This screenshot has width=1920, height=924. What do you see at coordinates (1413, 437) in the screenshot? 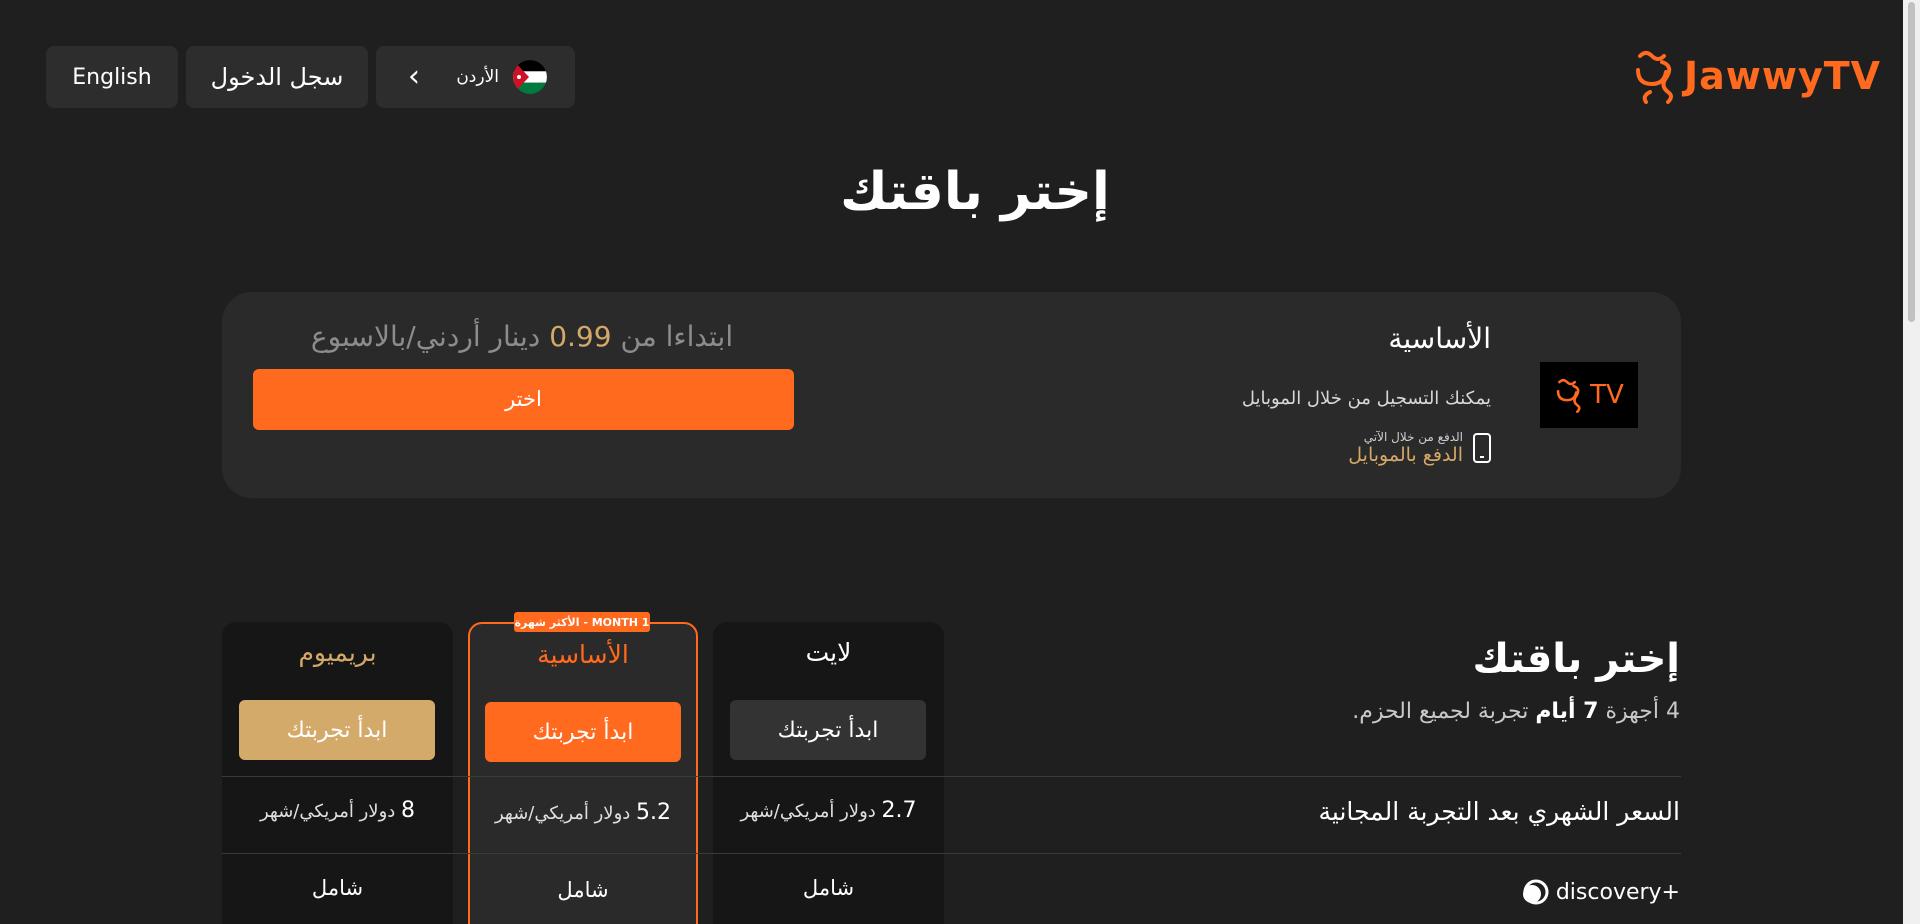
I see `payment-caption: الدفع من خلال الآتي` at bounding box center [1413, 437].